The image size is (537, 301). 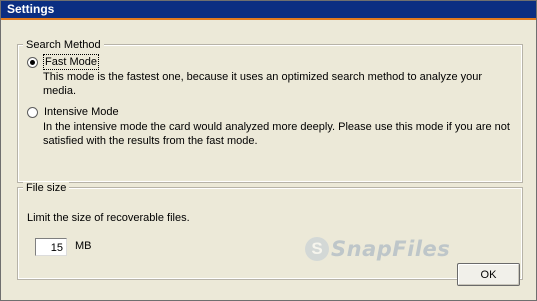 What do you see at coordinates (81, 112) in the screenshot?
I see `intensive-mode-label: Intensive Mode` at bounding box center [81, 112].